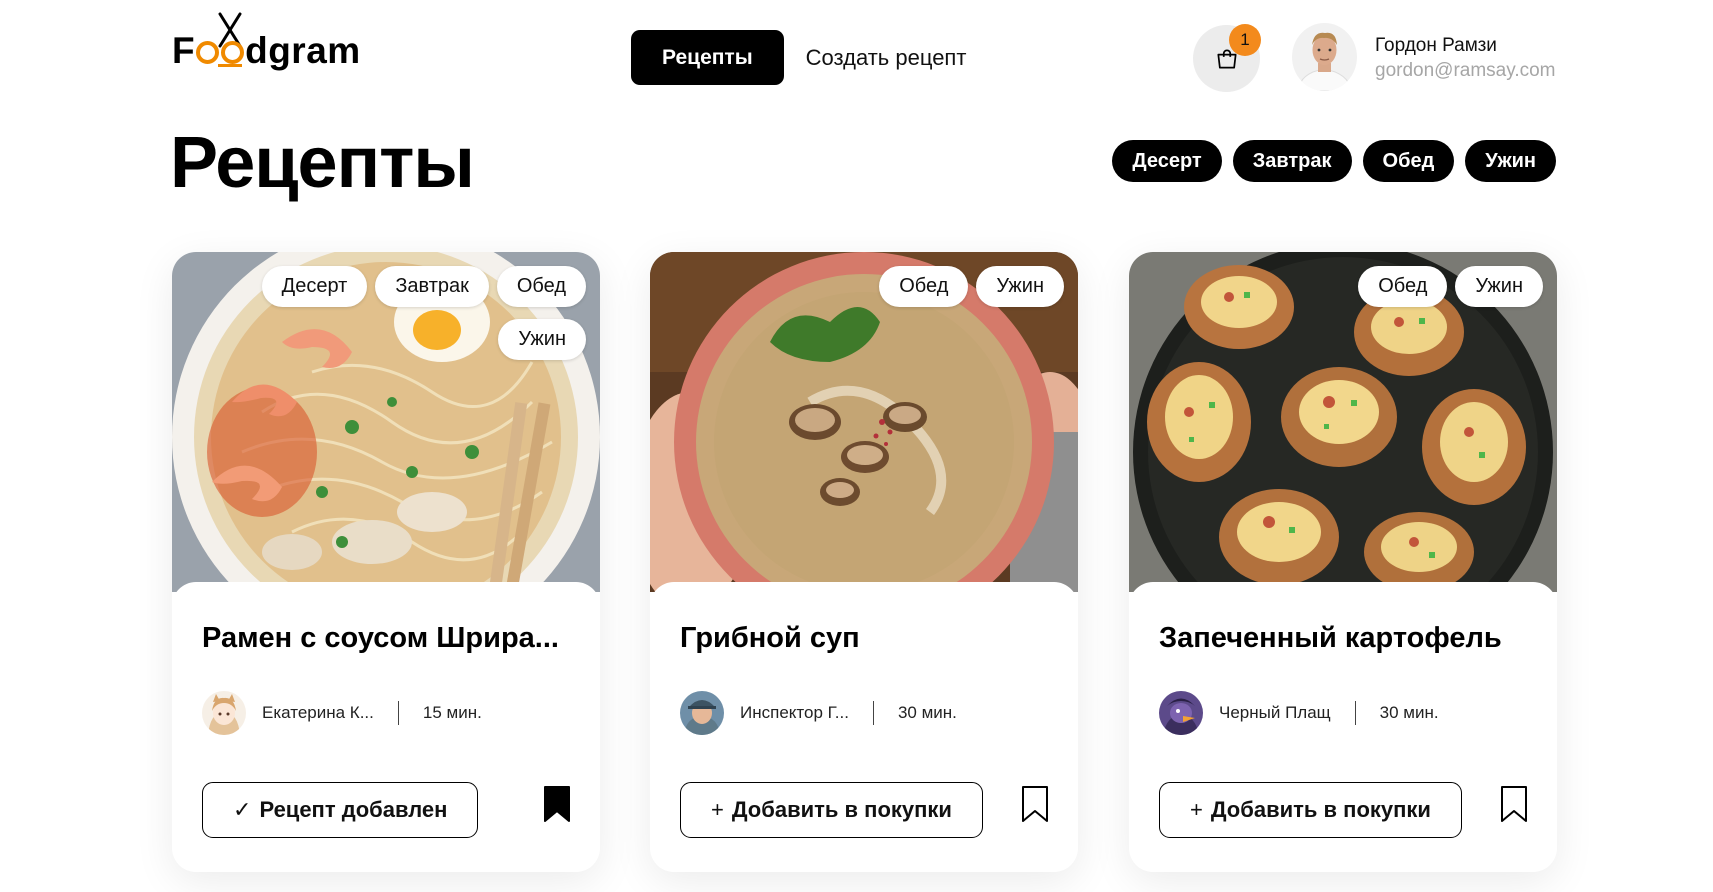  Describe the element at coordinates (1167, 161) in the screenshot. I see `filter-dessert: Десерт` at that location.